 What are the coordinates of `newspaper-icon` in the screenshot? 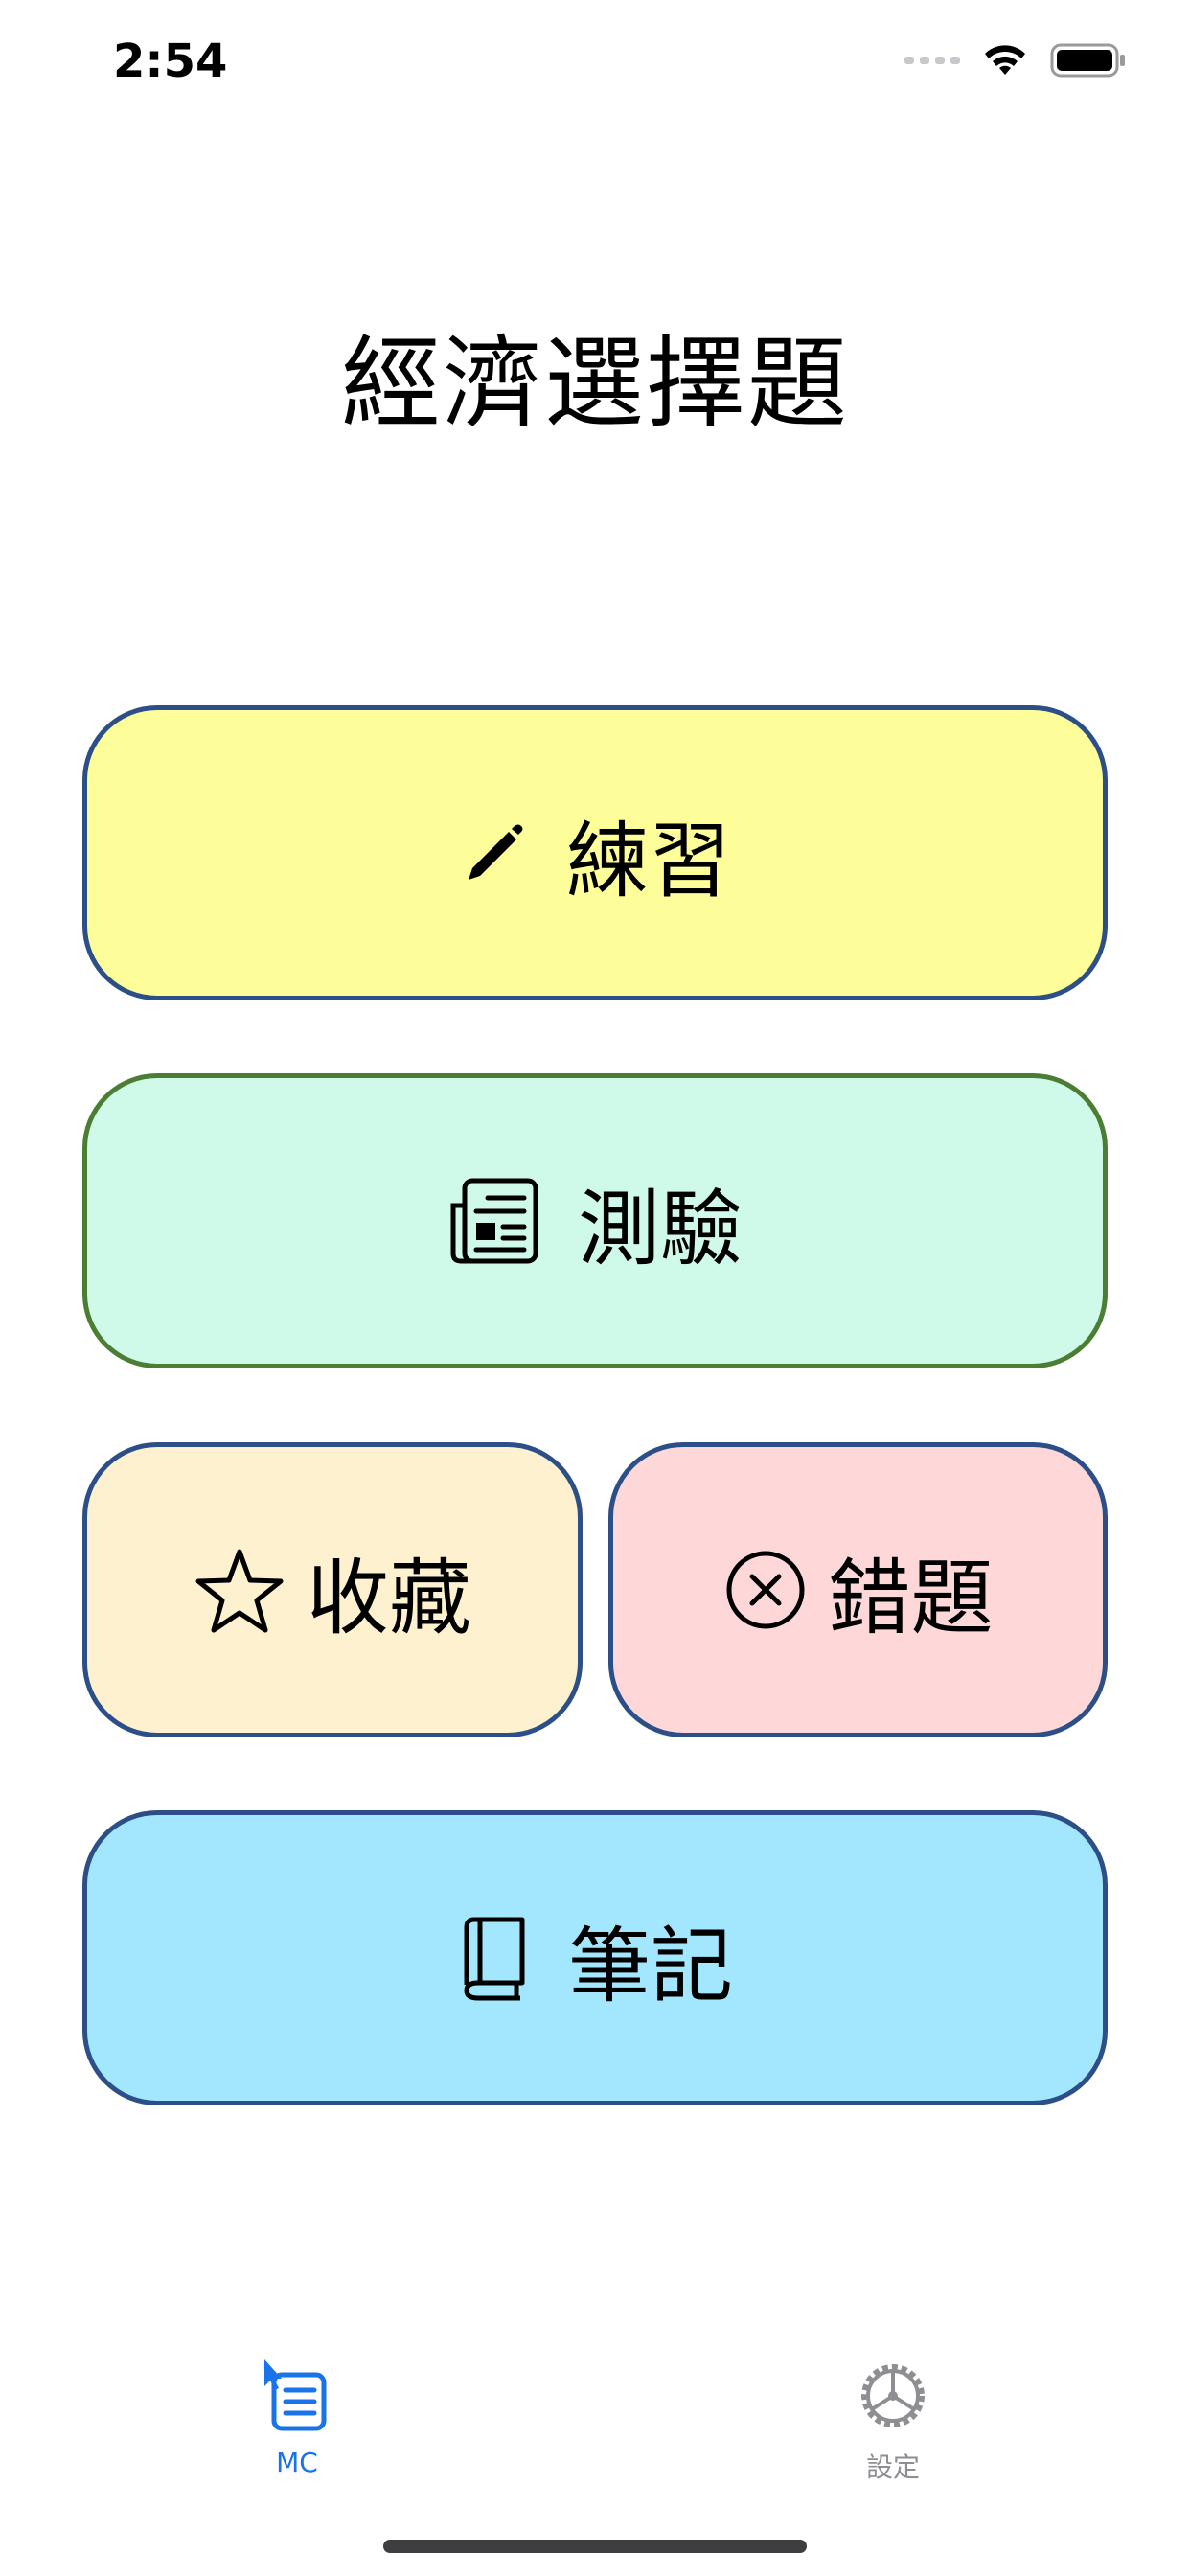 It's located at (493, 1221).